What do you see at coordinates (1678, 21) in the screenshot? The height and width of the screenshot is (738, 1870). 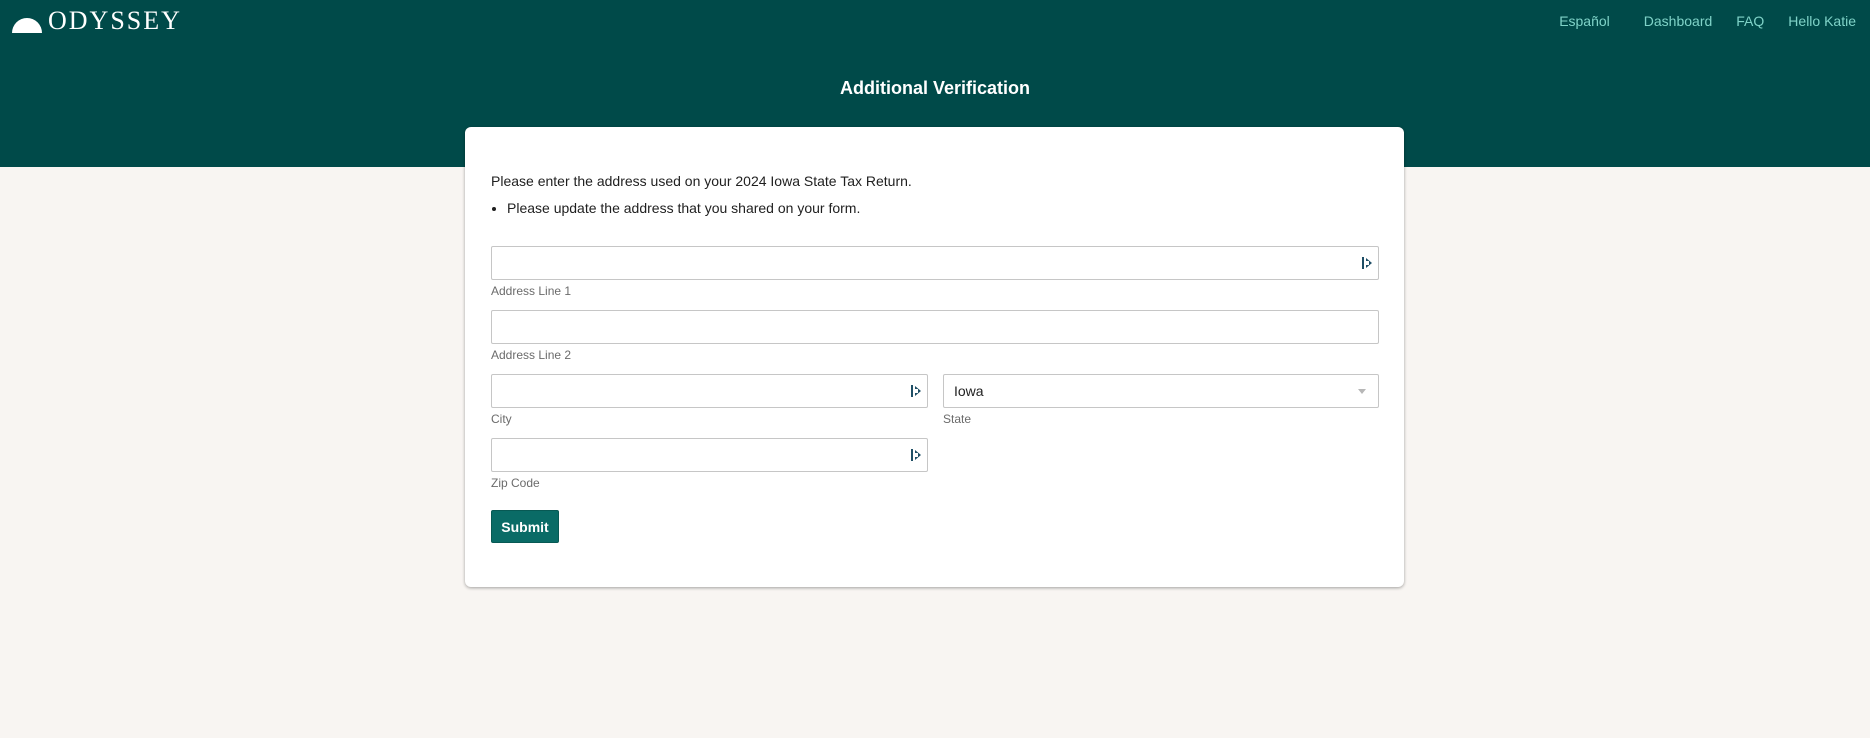 I see `nav-link-dashboard: Dashboard` at bounding box center [1678, 21].